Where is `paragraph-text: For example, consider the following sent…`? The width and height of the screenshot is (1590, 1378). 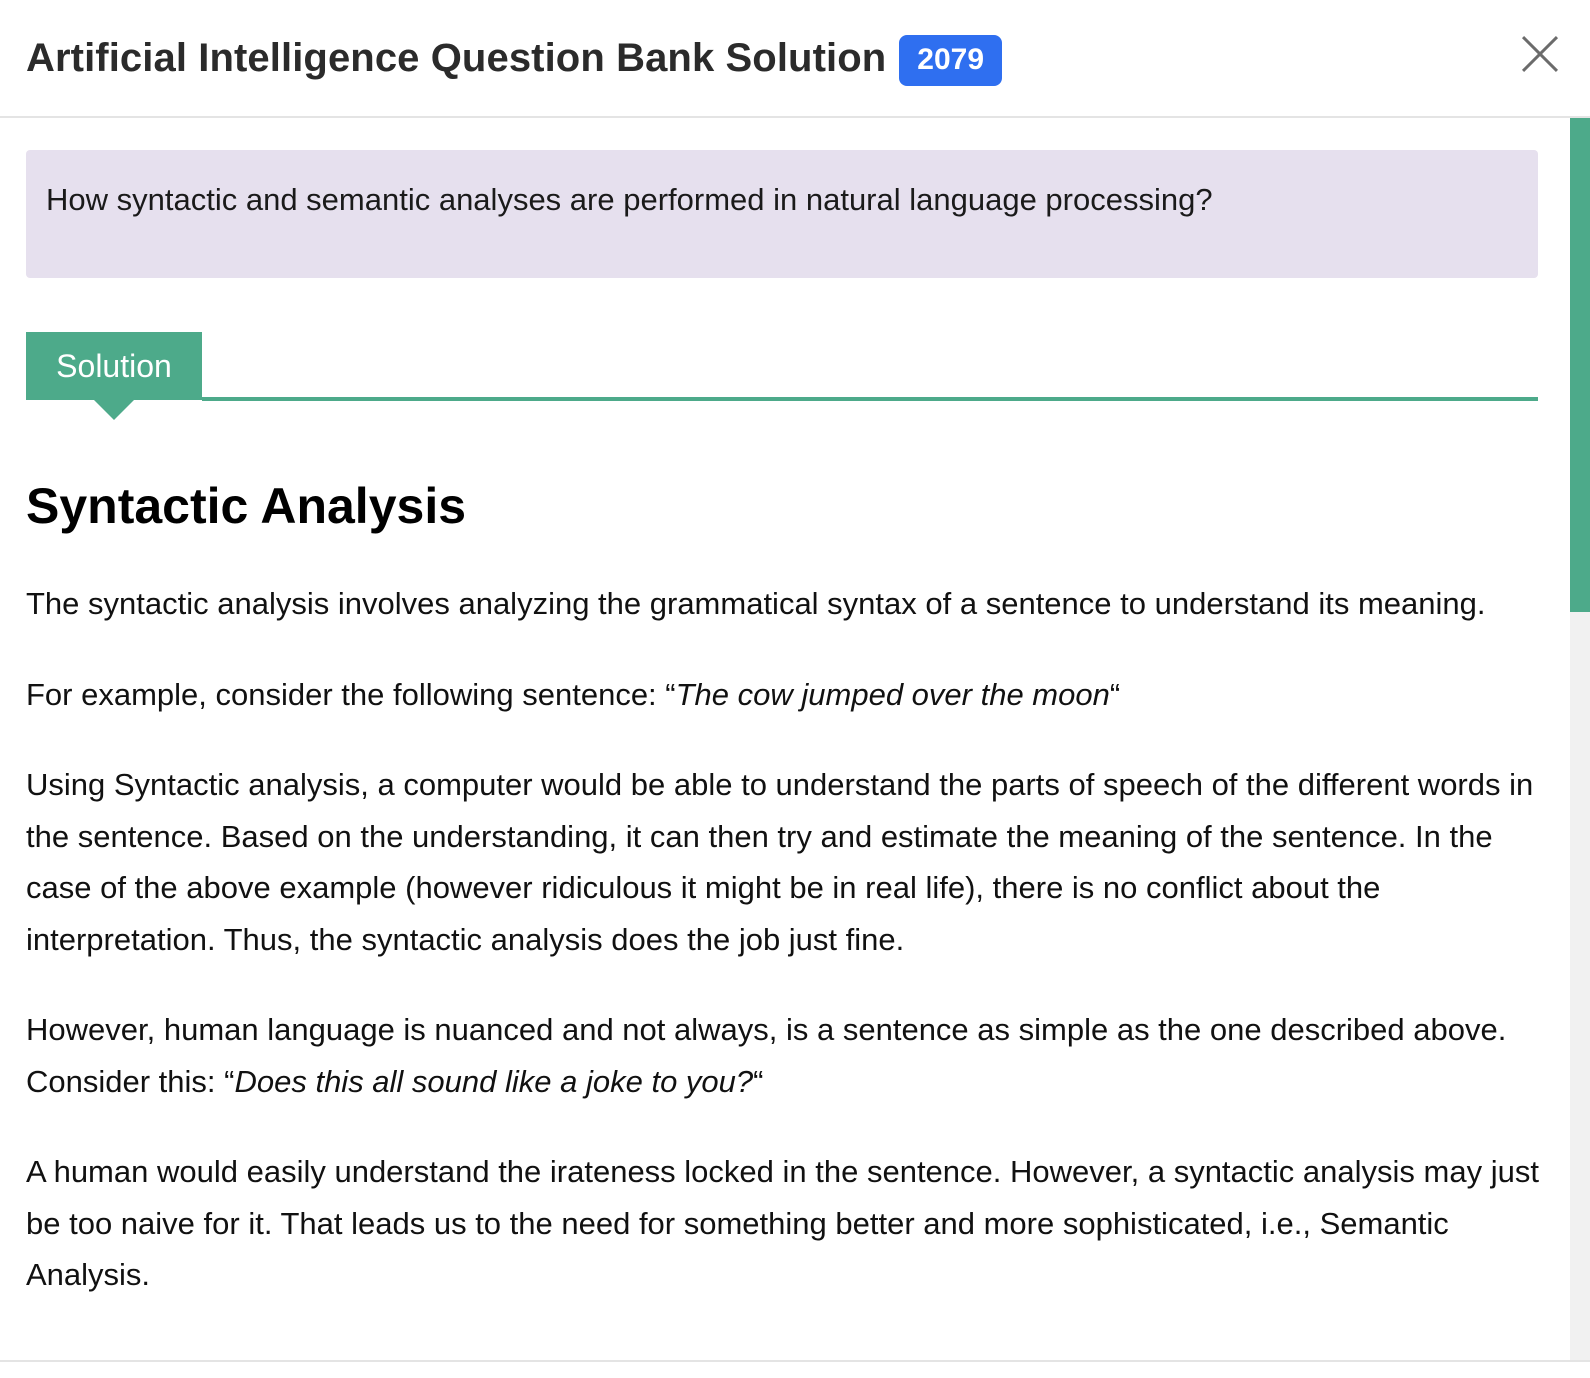
paragraph-text: For example, consider the following sent… is located at coordinates (351, 694).